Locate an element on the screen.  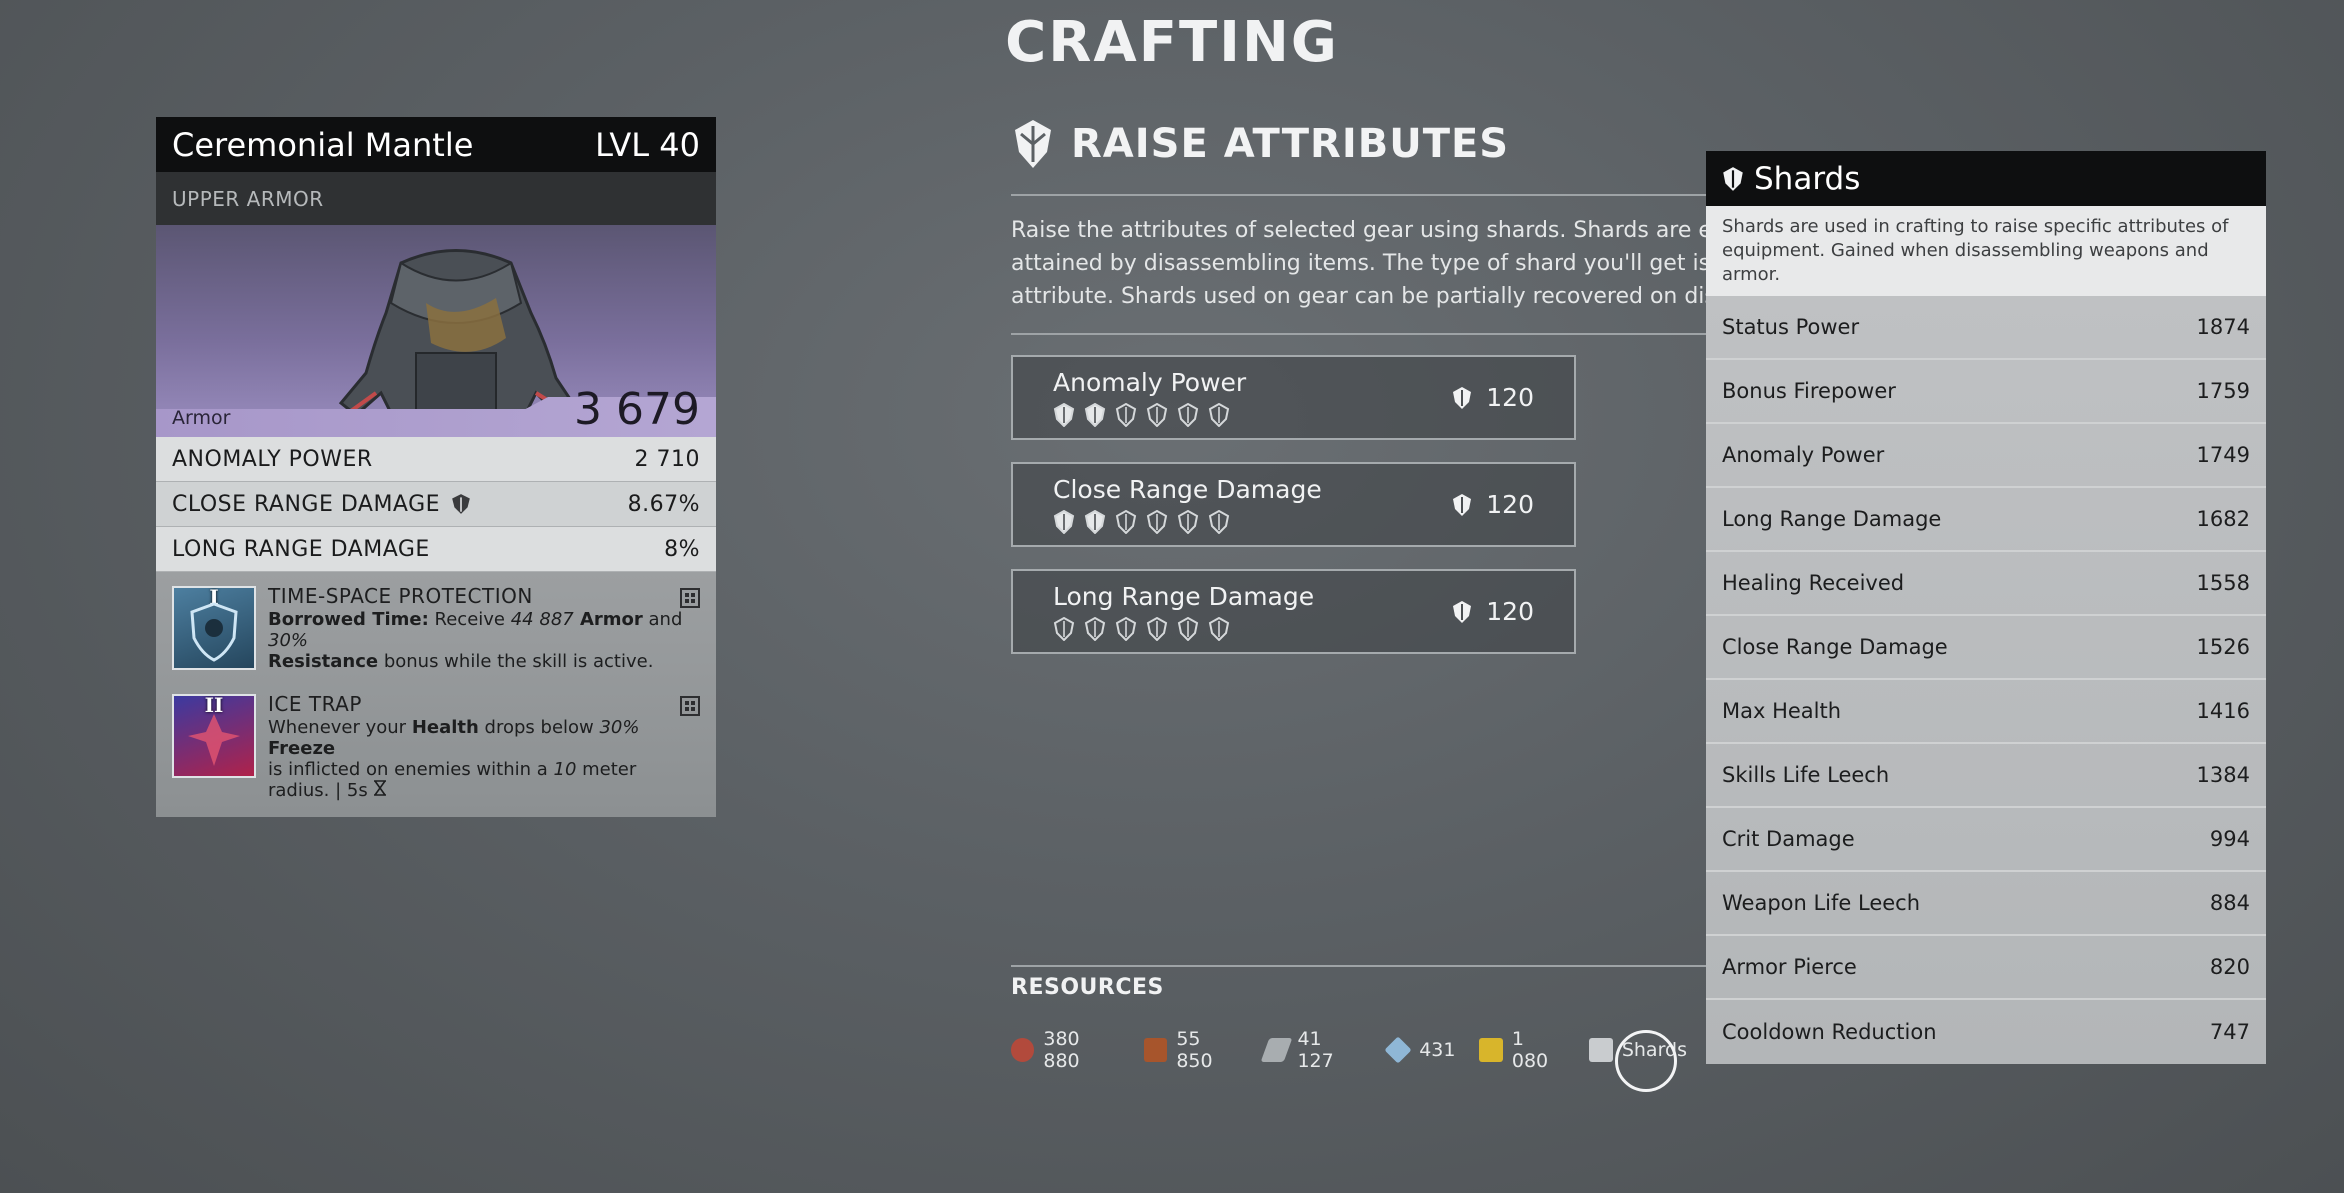
item-image: Armor 3 679 is located at coordinates (436, 331).